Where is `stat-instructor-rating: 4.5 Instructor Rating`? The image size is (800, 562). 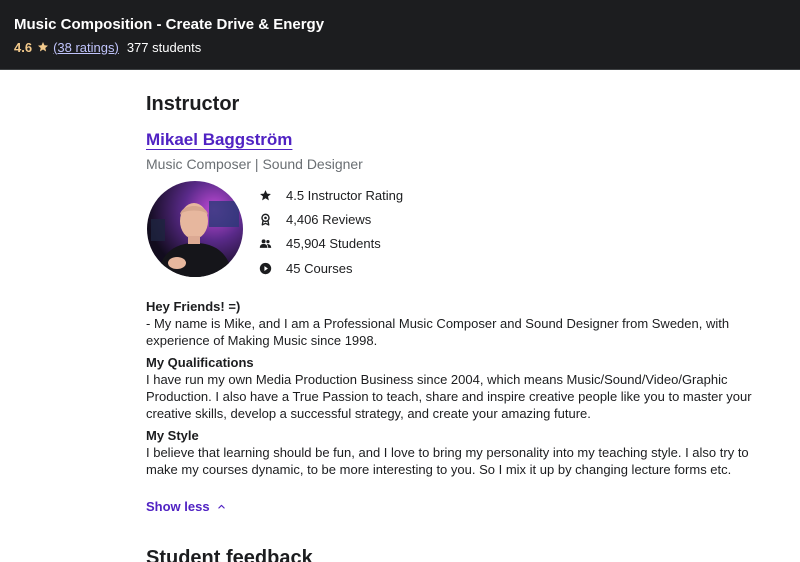
stat-instructor-rating: 4.5 Instructor Rating is located at coordinates (359, 195).